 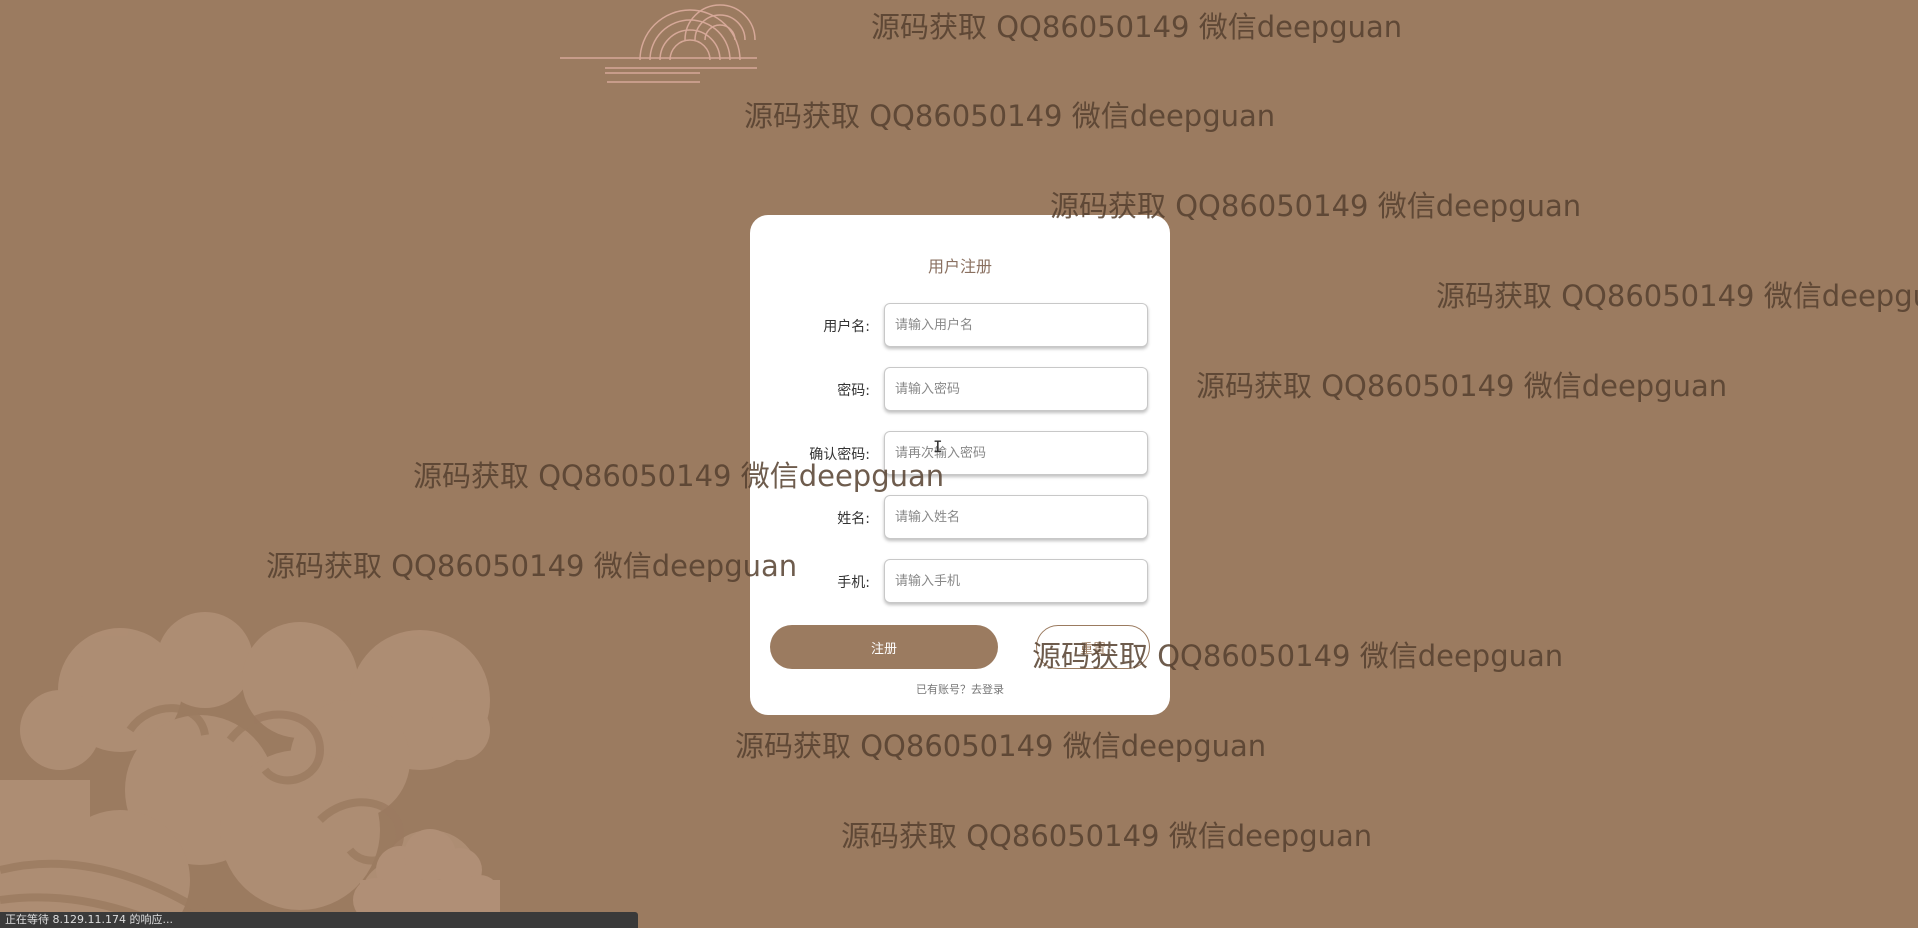 I want to click on reset-button: 重置, so click(x=1093, y=647).